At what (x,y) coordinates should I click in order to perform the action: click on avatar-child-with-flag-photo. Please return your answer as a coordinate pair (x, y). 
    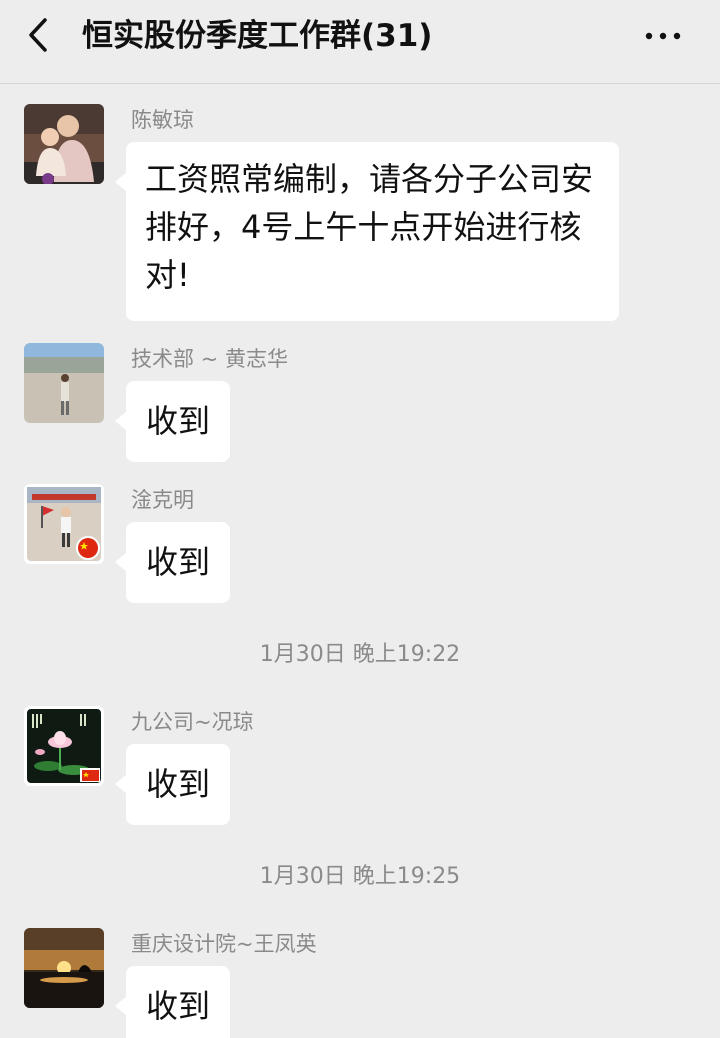
    Looking at the image, I should click on (64, 524).